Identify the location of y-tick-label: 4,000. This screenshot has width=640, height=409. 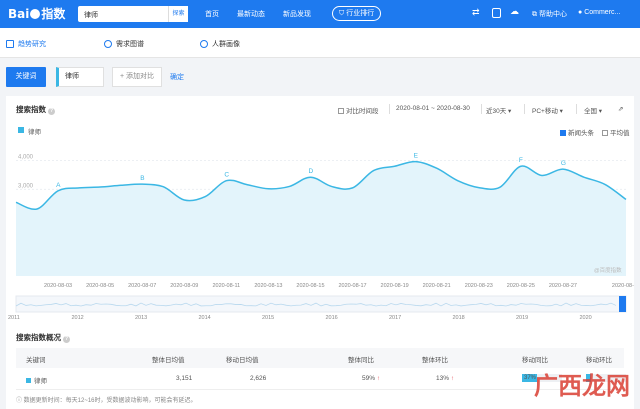
(26, 157).